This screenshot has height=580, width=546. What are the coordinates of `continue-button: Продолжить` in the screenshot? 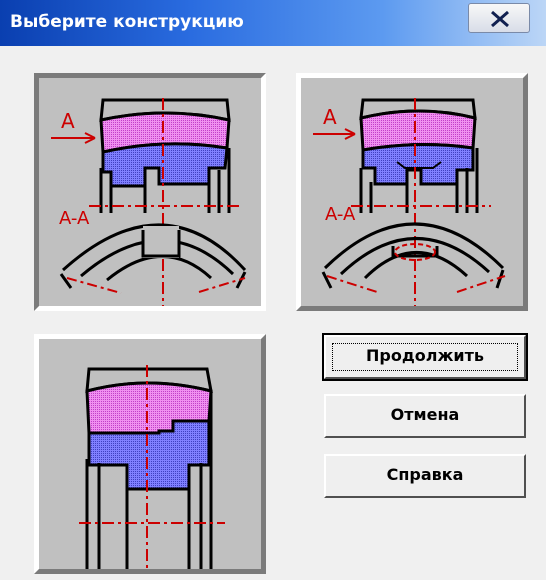 It's located at (425, 357).